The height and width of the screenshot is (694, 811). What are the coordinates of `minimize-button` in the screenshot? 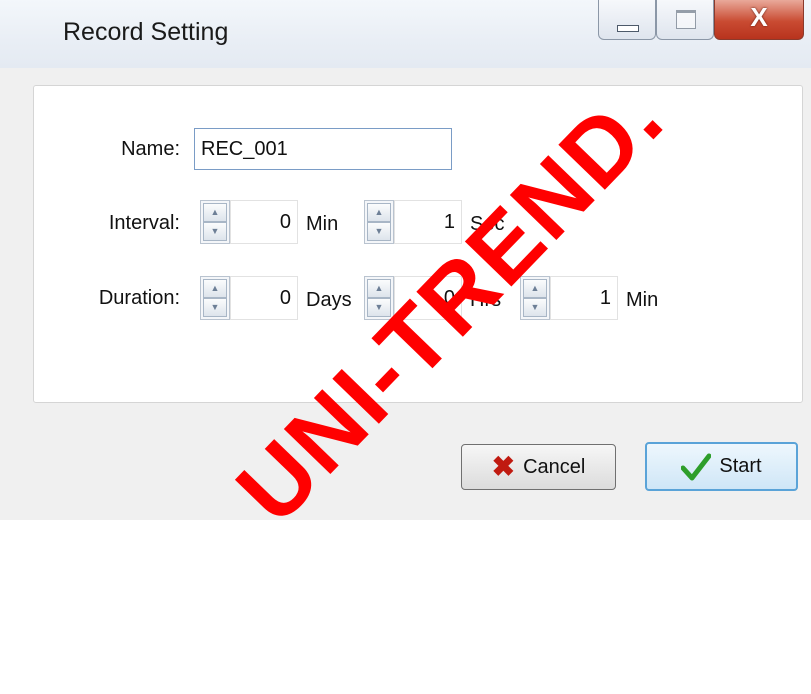 It's located at (627, 20).